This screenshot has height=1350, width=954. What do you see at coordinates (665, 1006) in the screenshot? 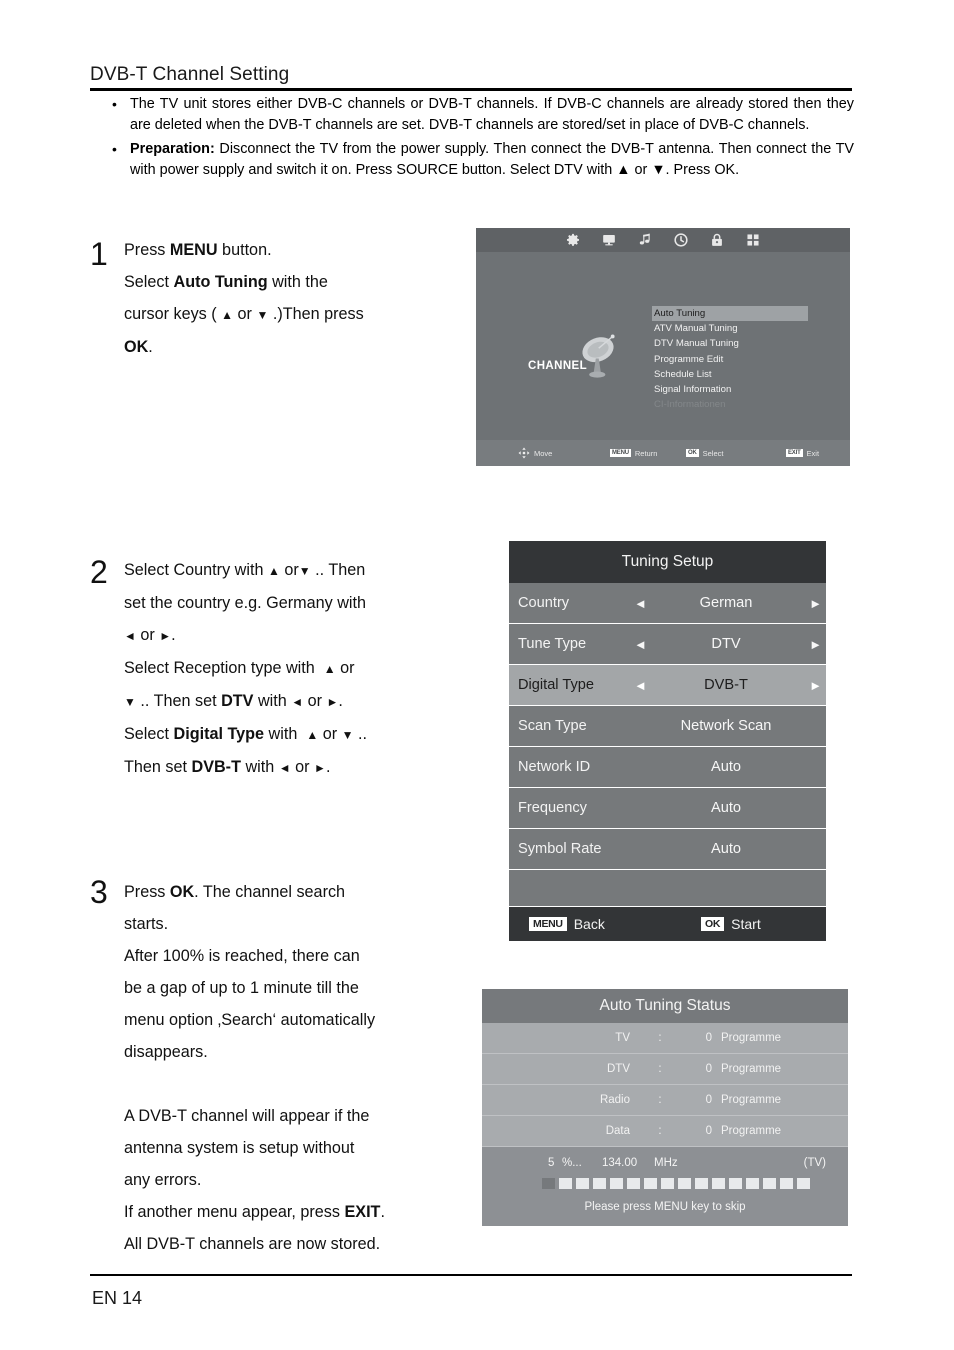
I see `auto-tuning-status-title: Auto Tuning Status` at bounding box center [665, 1006].